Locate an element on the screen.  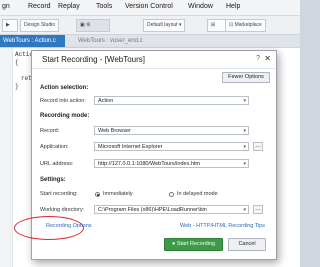
tab-vuser-end: WebTours : vuser_end.c is located at coordinates (110, 41).